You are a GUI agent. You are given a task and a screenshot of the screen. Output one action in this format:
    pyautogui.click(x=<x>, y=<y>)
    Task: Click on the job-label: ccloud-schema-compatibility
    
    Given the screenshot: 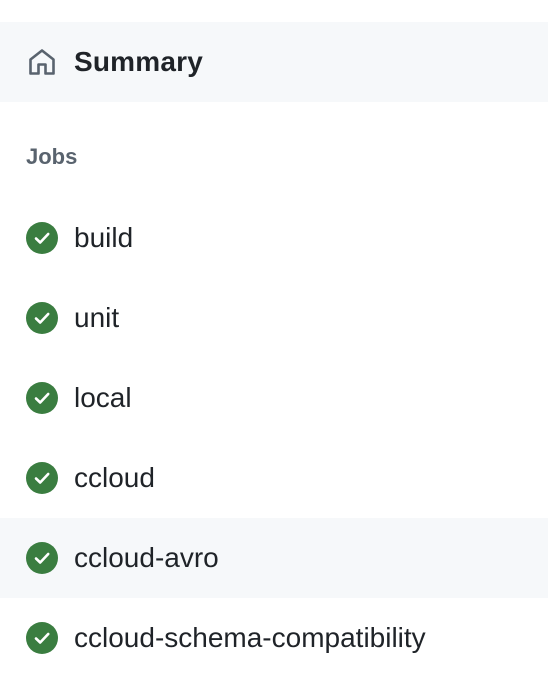 What is the action you would take?
    pyautogui.click(x=250, y=637)
    